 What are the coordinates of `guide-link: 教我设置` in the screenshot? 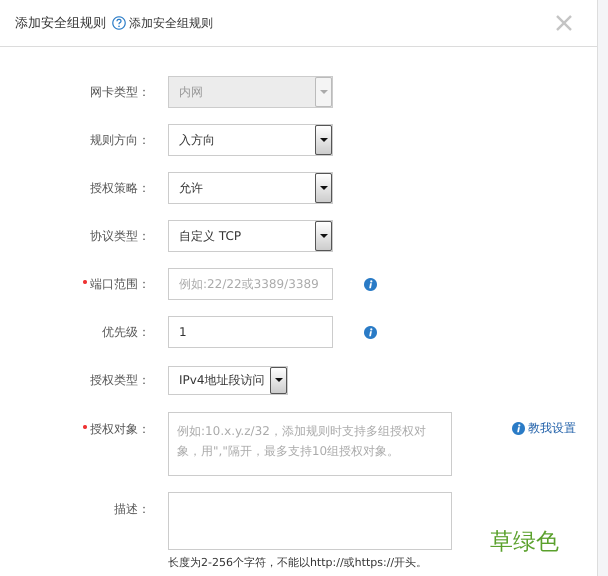 It's located at (544, 428).